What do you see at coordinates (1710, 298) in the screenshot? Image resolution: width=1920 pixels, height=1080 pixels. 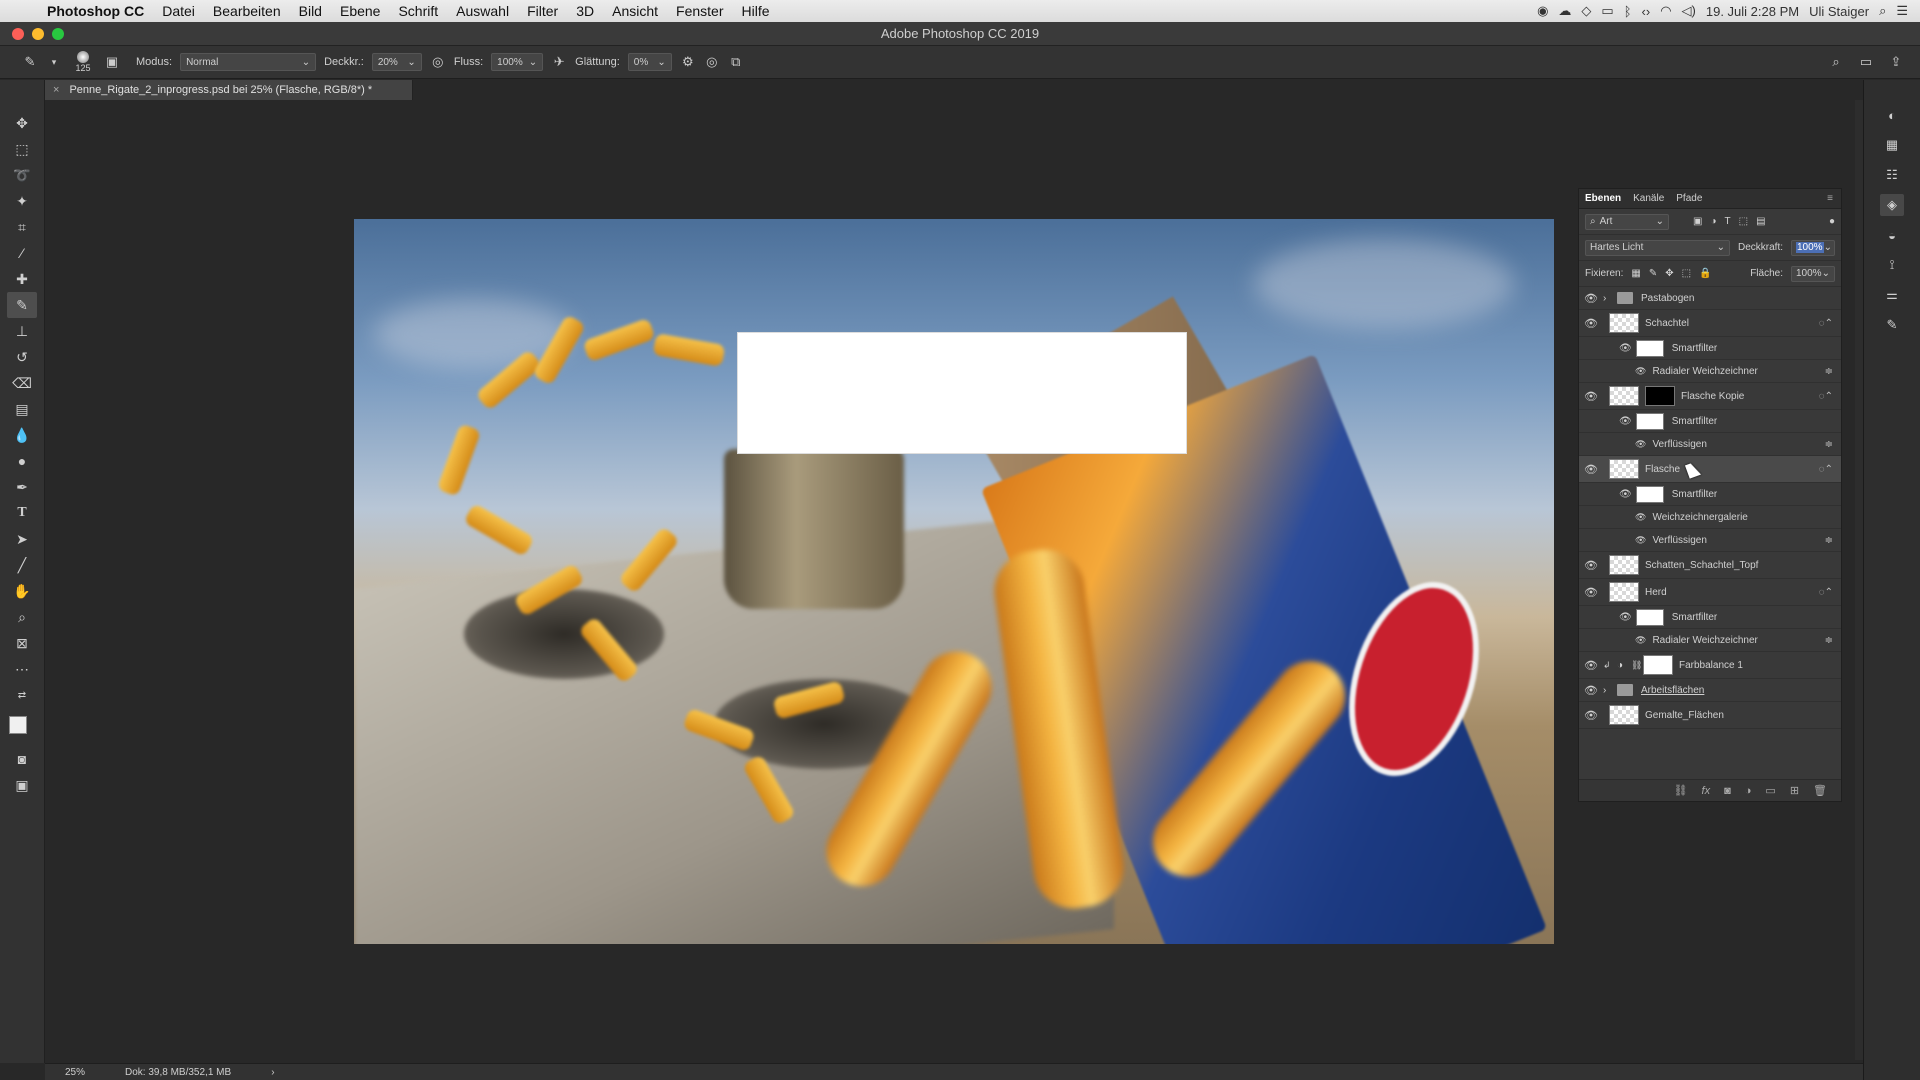 I see `layer-row: 👁 › Pastabogen` at bounding box center [1710, 298].